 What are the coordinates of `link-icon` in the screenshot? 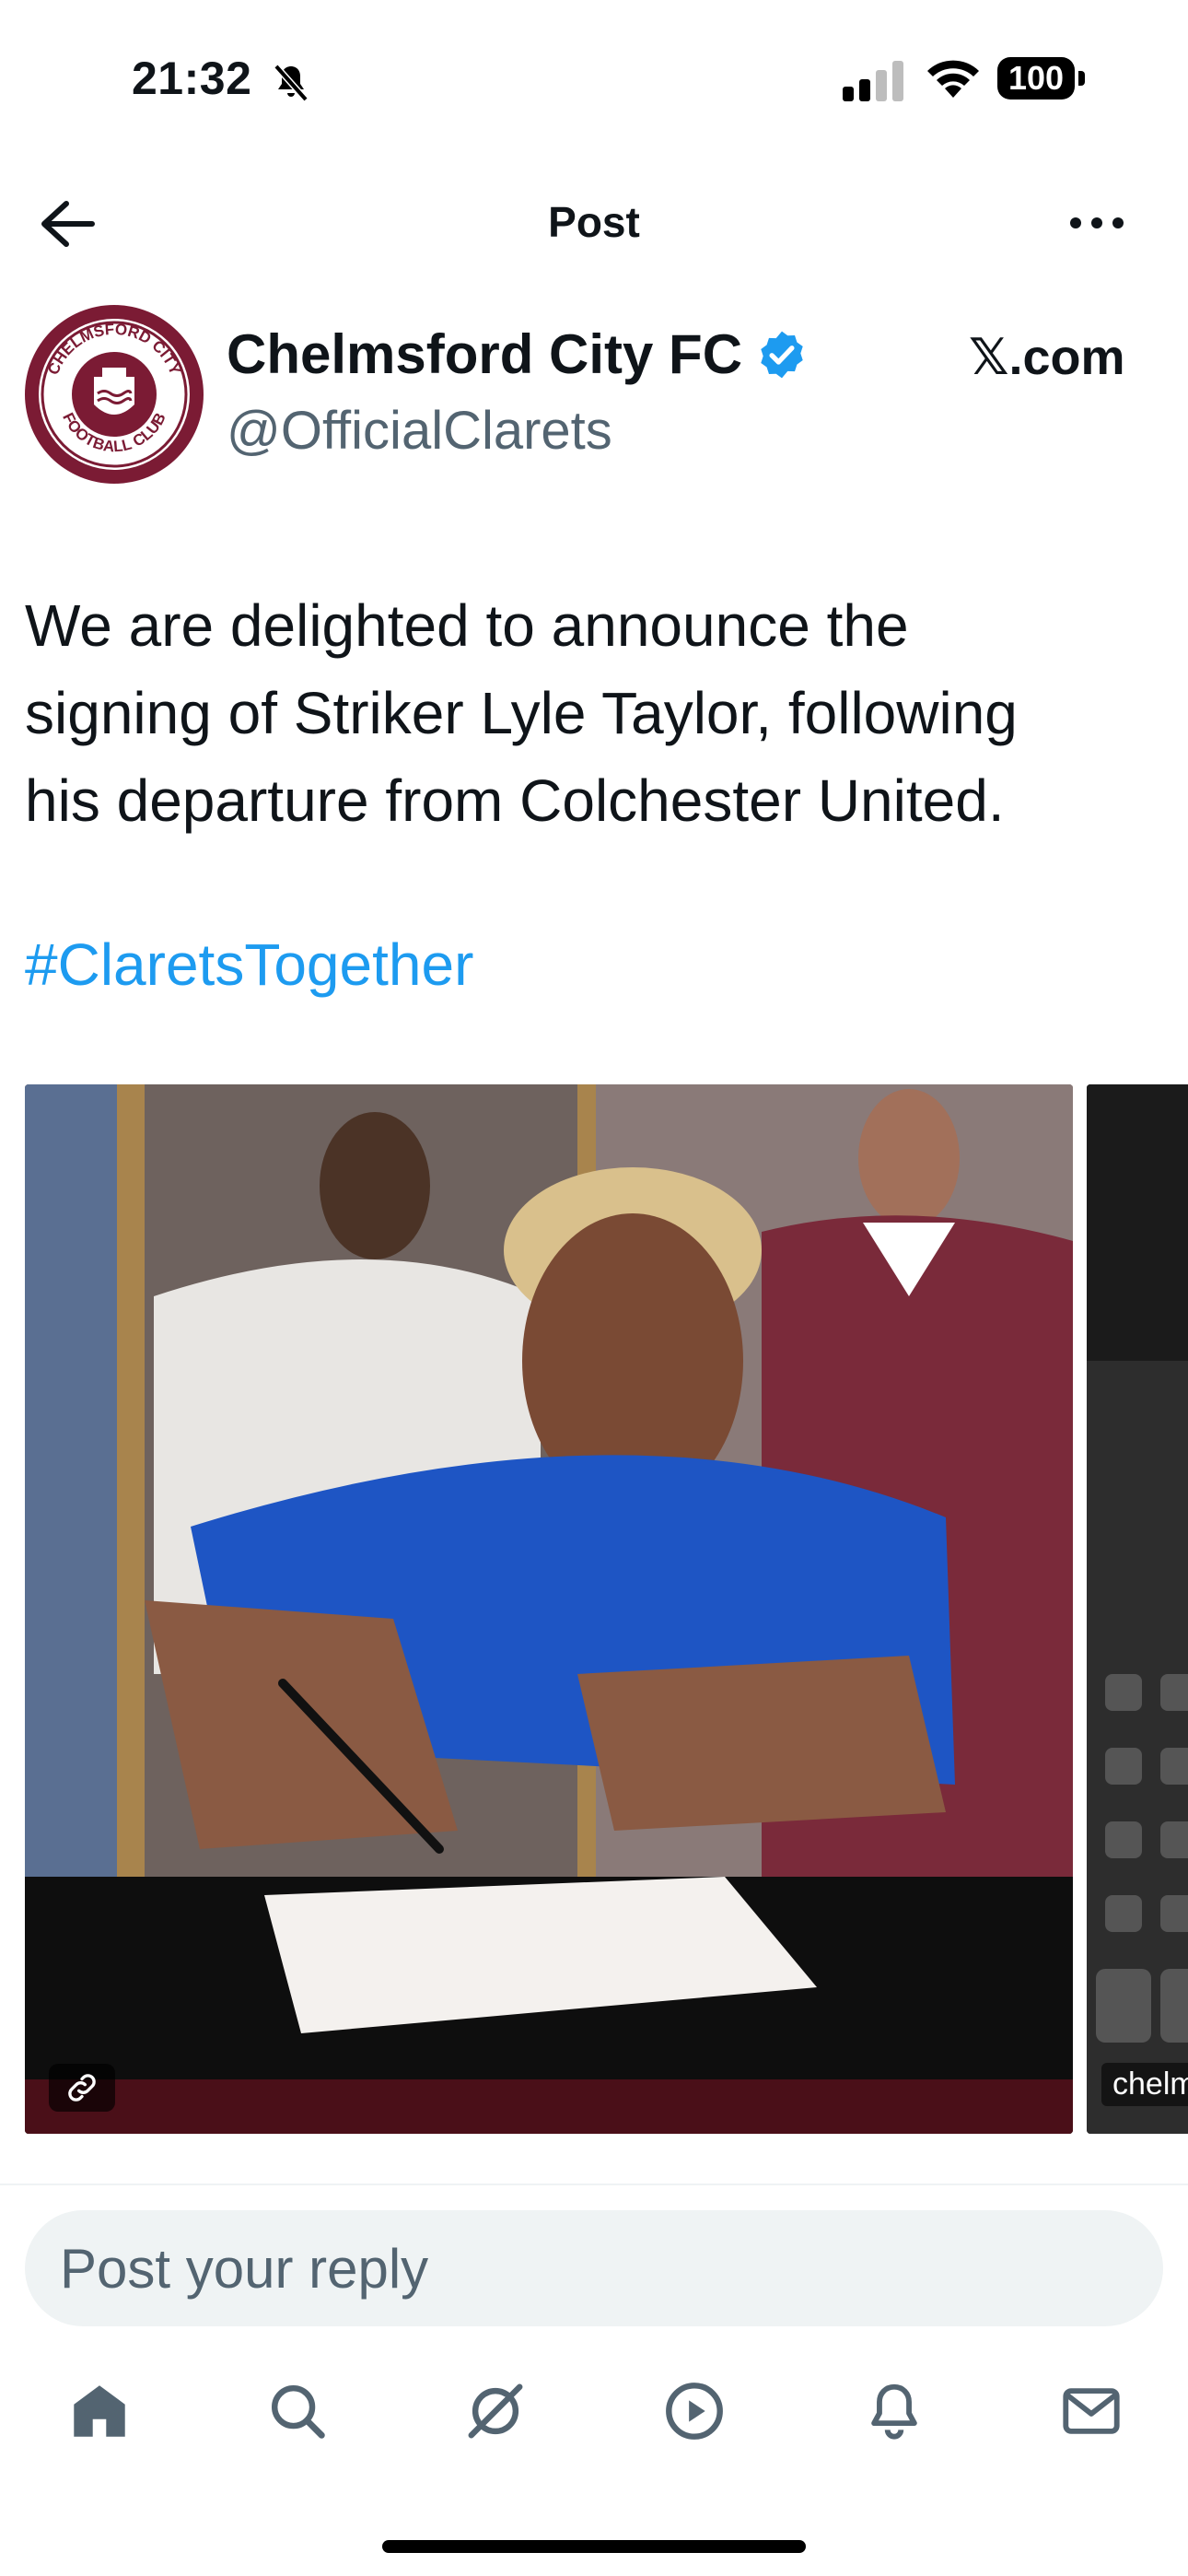 It's located at (82, 2088).